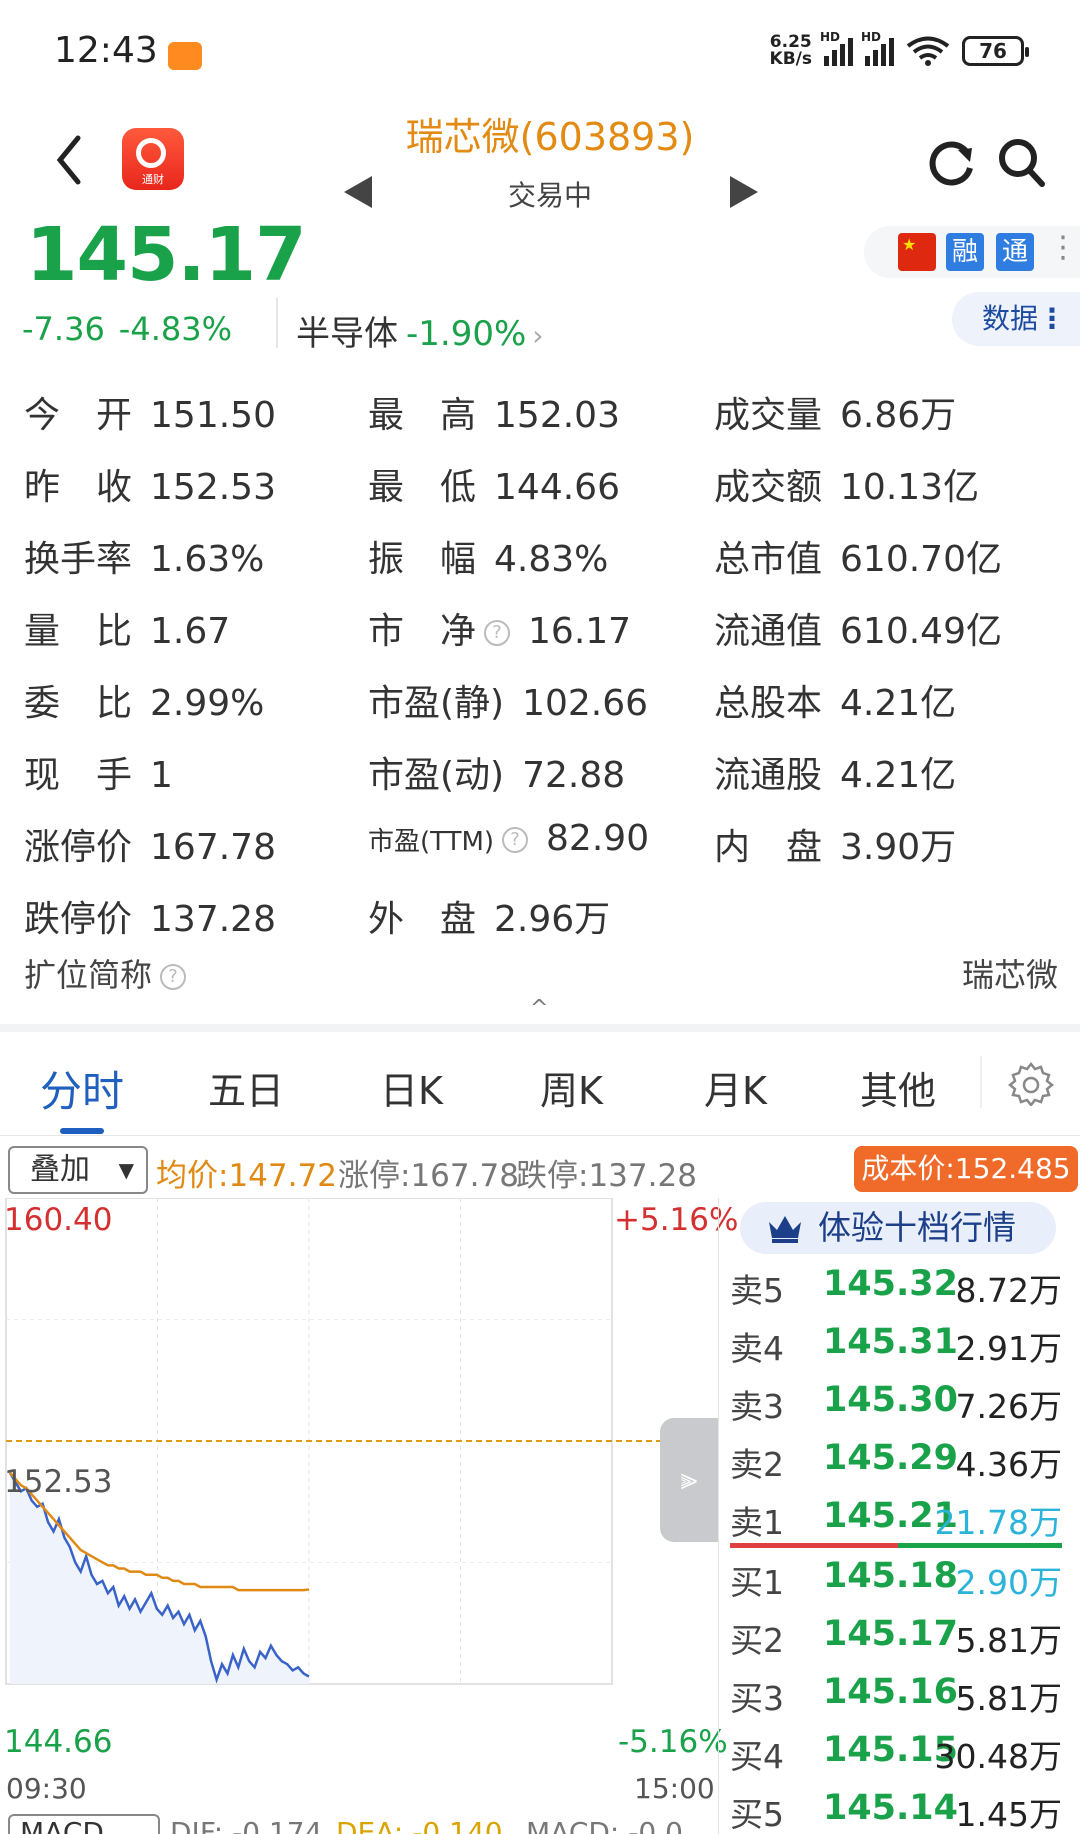 The image size is (1080, 1834). What do you see at coordinates (185, 56) in the screenshot?
I see `notification-app-icon` at bounding box center [185, 56].